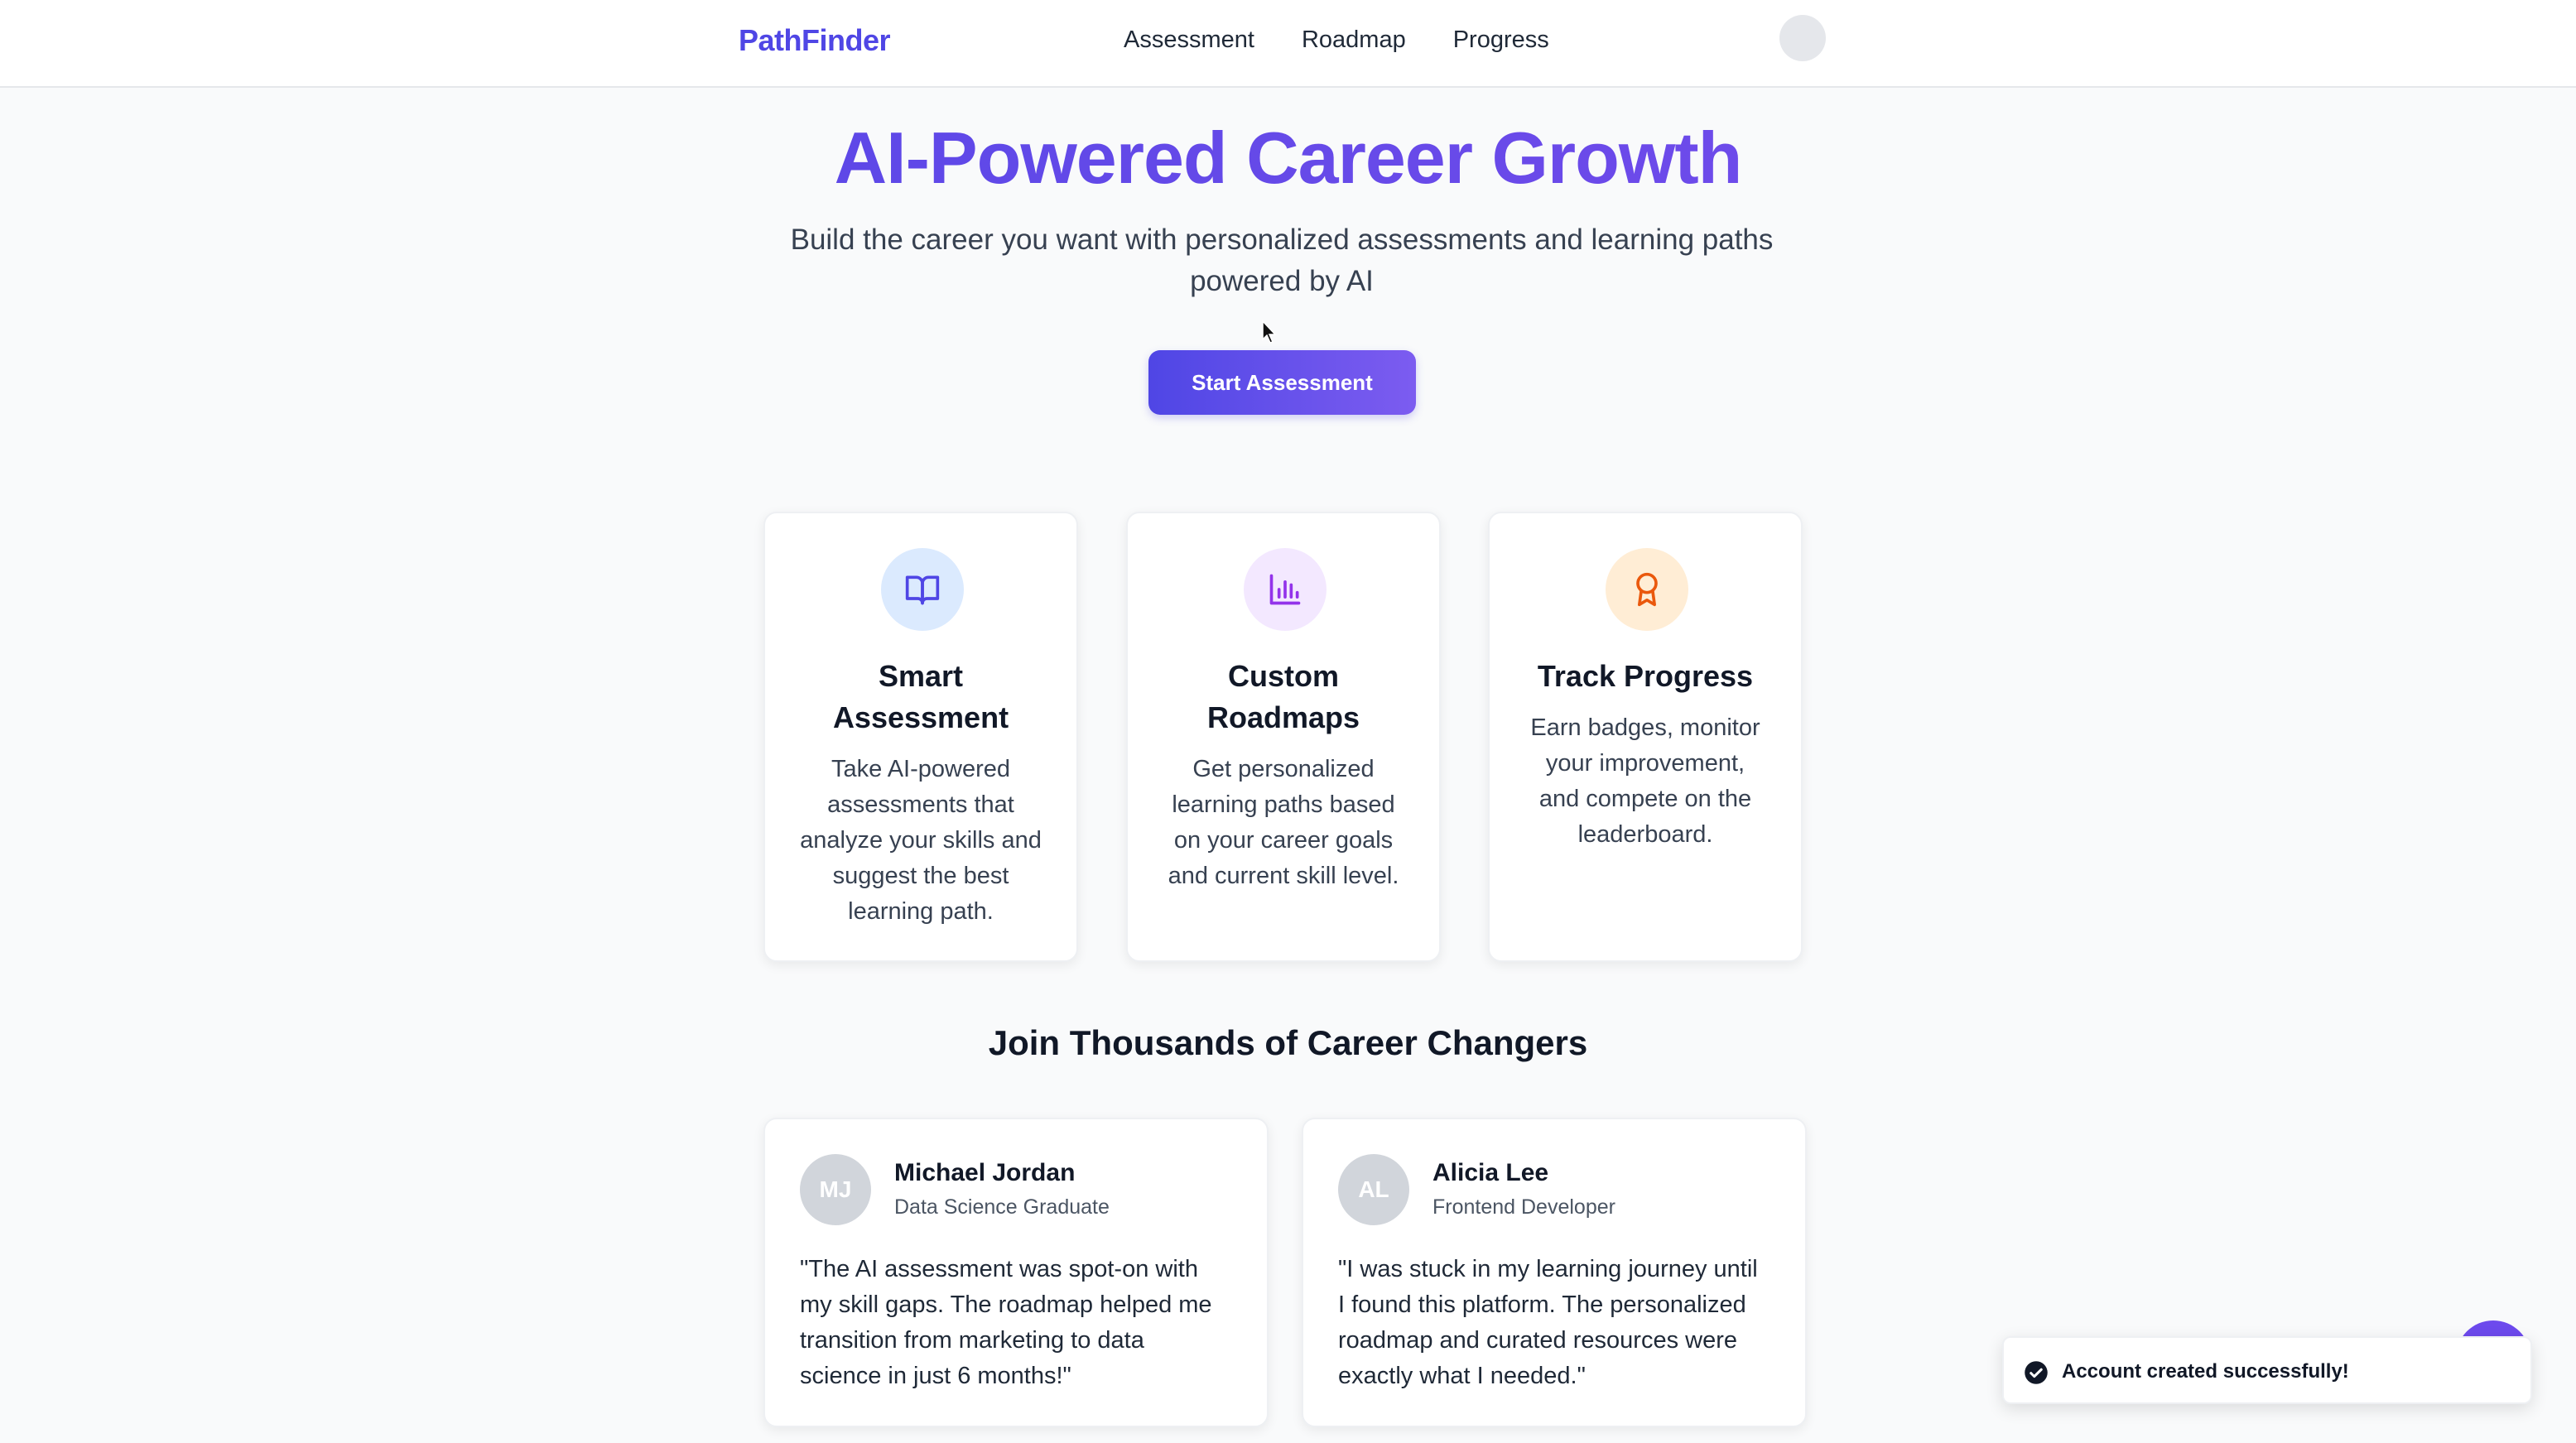  Describe the element at coordinates (920, 696) in the screenshot. I see `feature-title: Smart Assessment` at that location.